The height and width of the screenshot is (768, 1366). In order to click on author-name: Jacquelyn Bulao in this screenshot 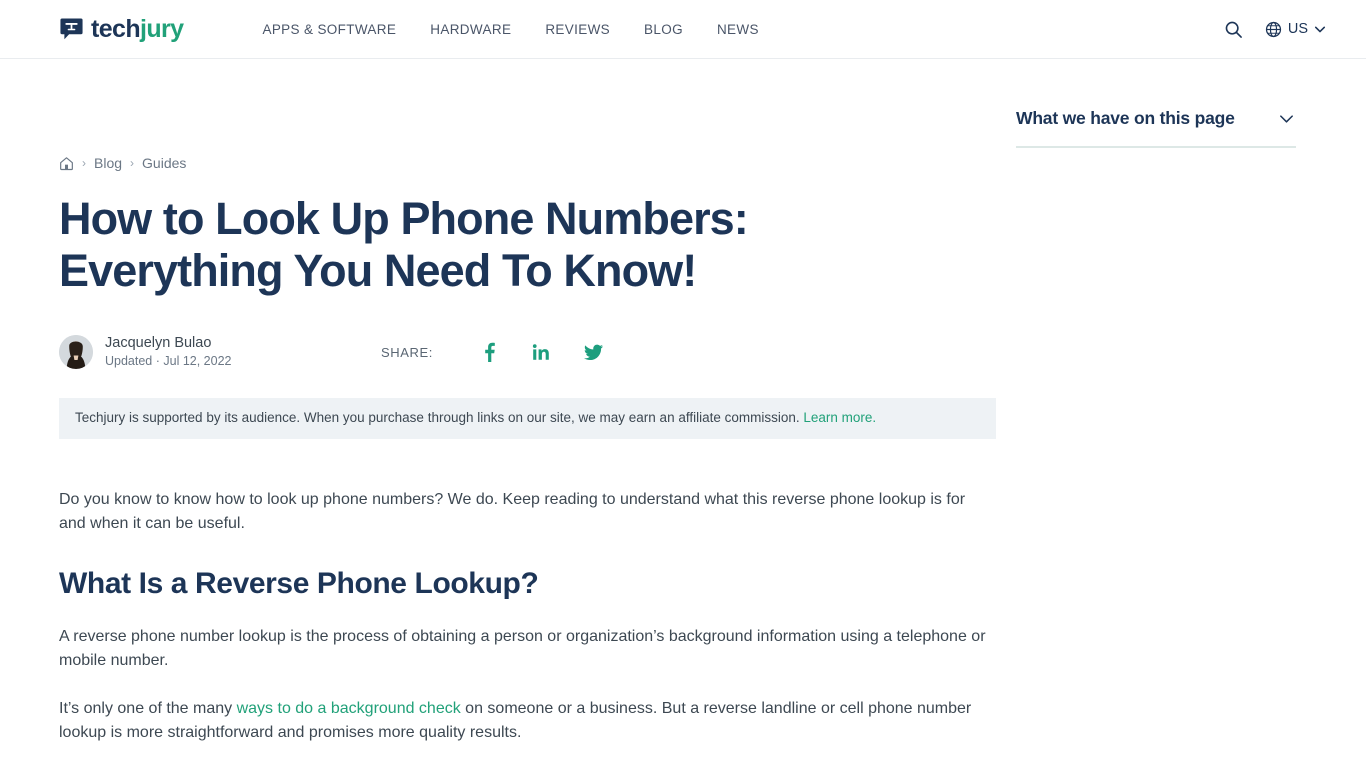, I will do `click(158, 343)`.